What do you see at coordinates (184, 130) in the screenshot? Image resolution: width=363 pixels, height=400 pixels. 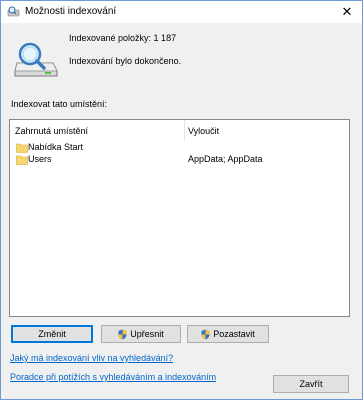 I see `column-divider` at bounding box center [184, 130].